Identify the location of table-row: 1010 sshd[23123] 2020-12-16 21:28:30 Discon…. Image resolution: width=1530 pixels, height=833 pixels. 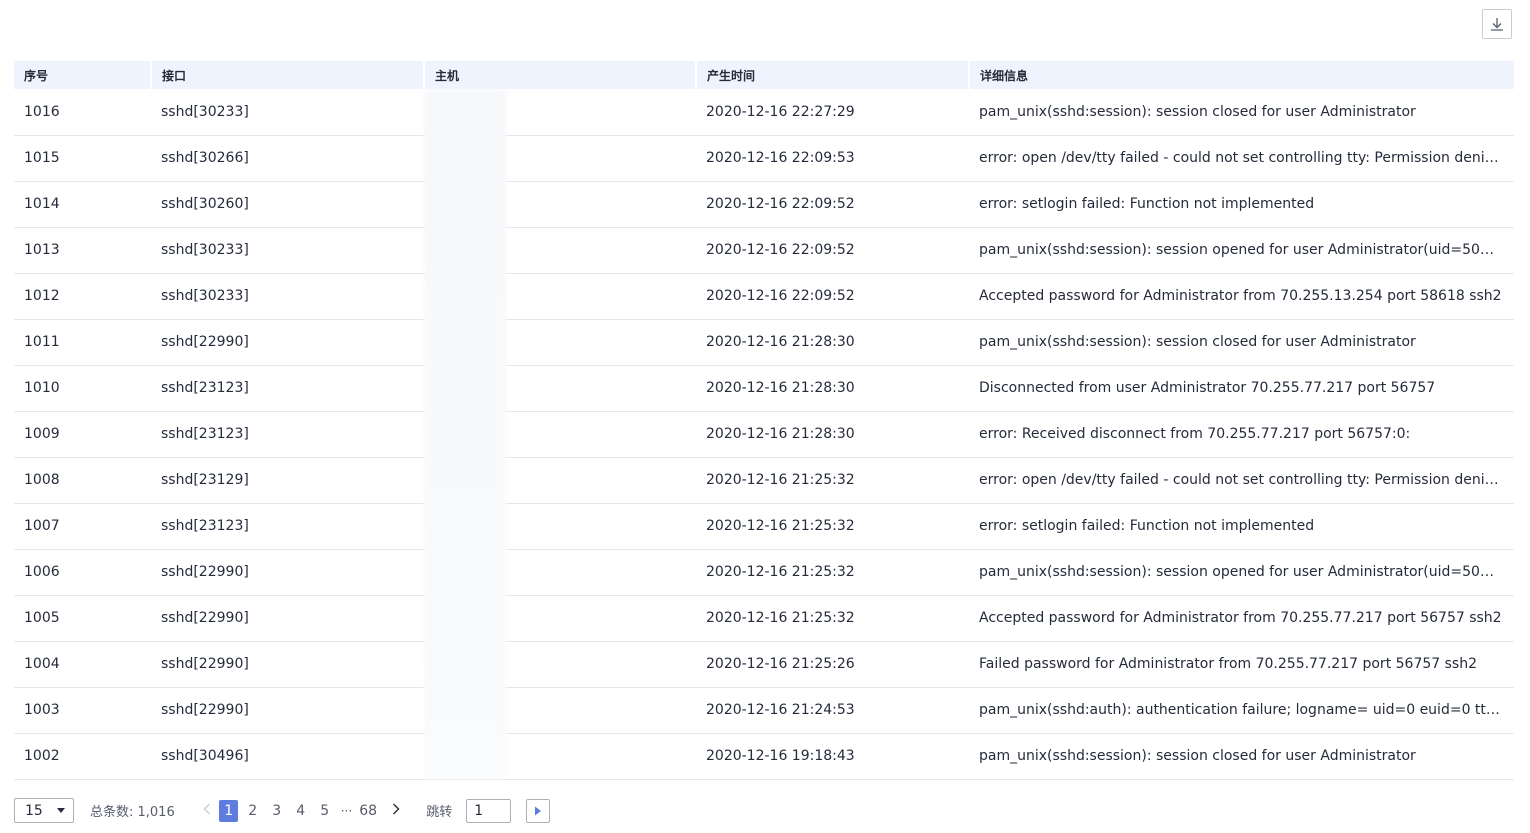
(764, 388).